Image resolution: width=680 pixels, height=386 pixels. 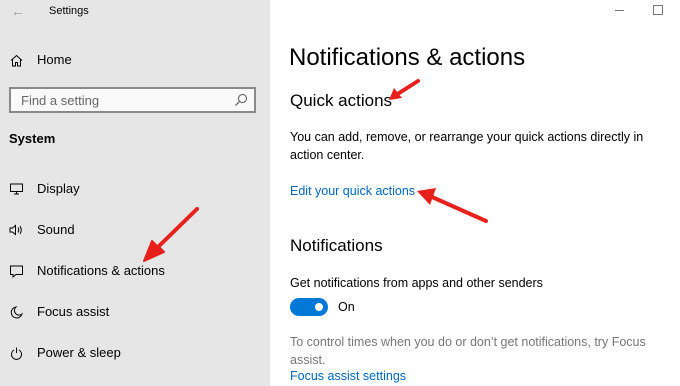 I want to click on edit-quick-actions-link: Edit your quick actions, so click(x=352, y=191).